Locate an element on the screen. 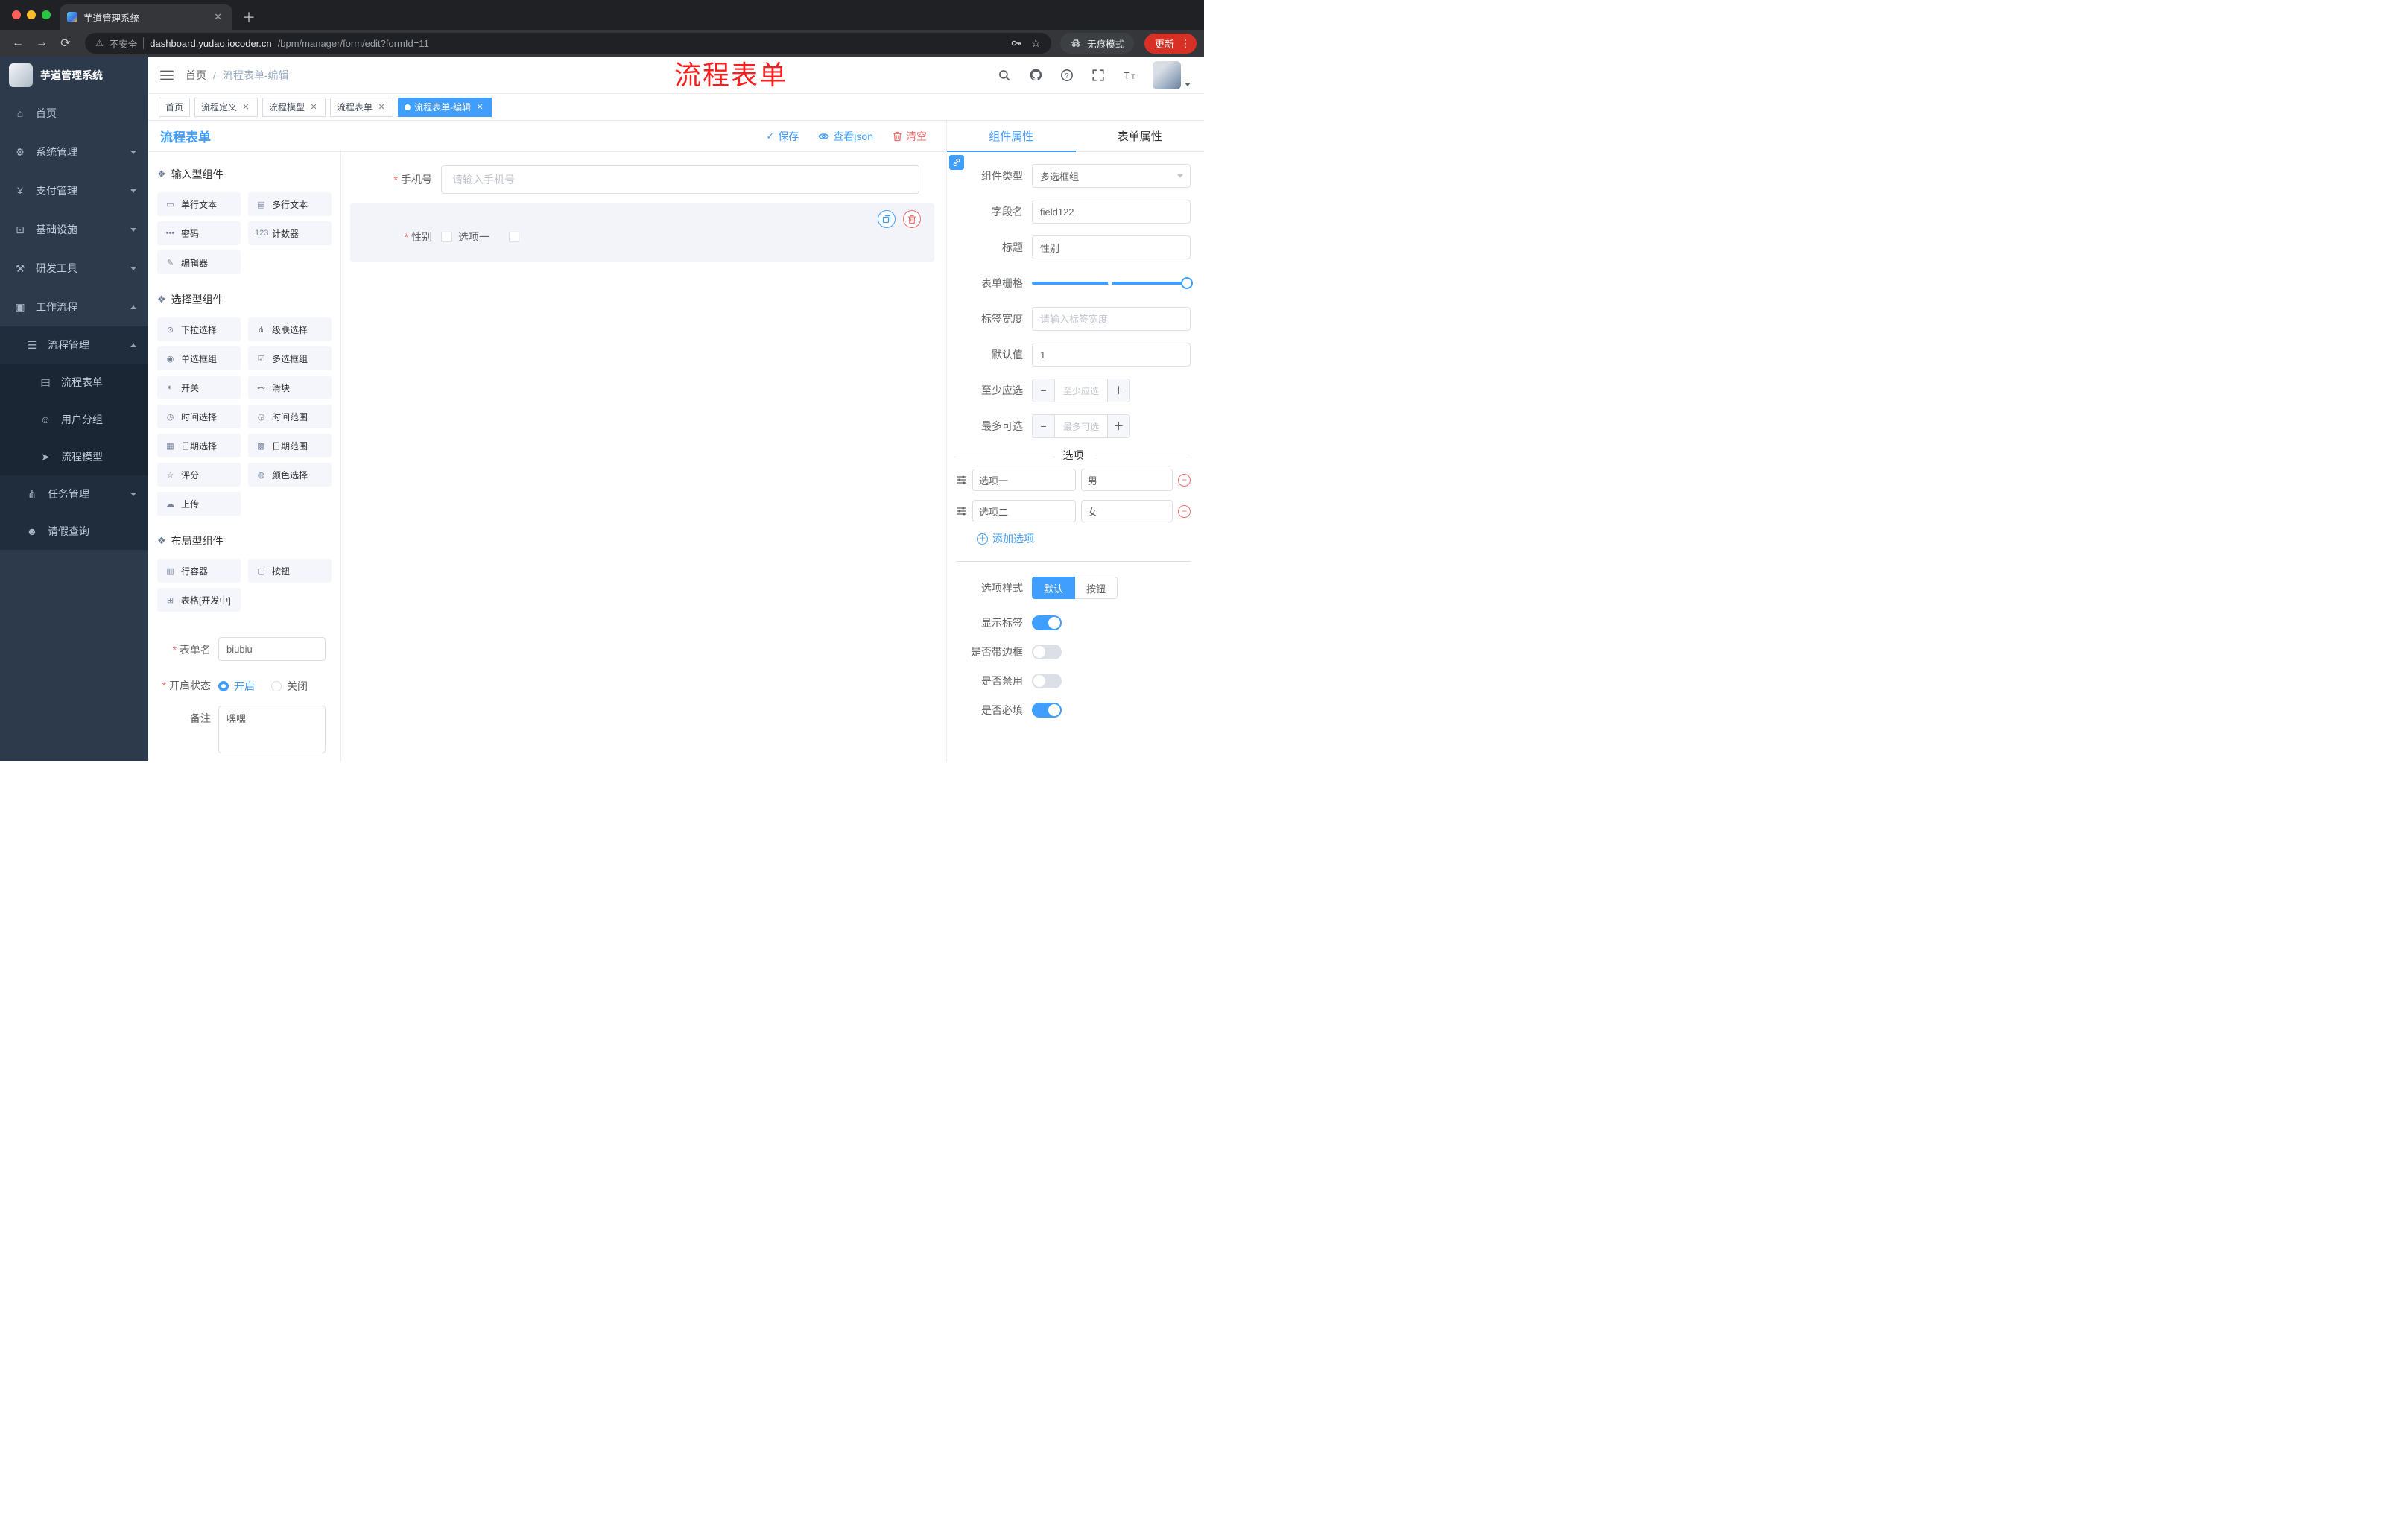 This screenshot has height=1523, width=2408. sidebar-item-task-management: ⋔ 任务管理 is located at coordinates (74, 494).